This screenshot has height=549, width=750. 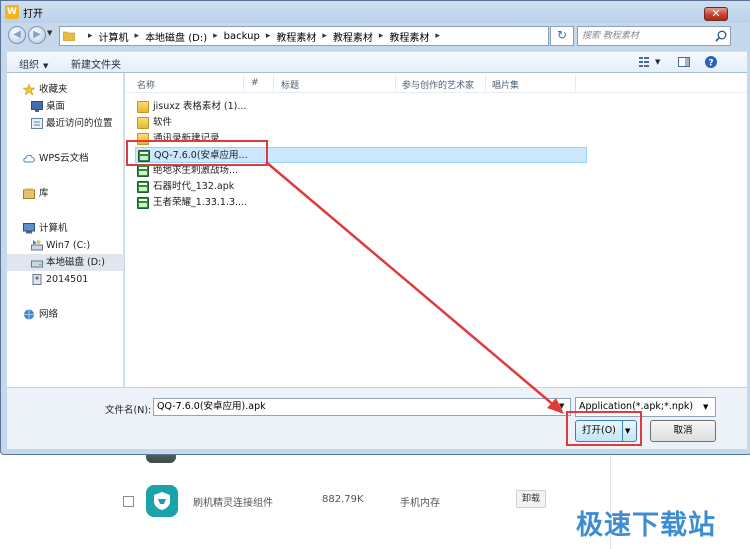 I want to click on command-bar: 组织 ▼ 新建文件夹 ▼ ?, so click(x=377, y=62).